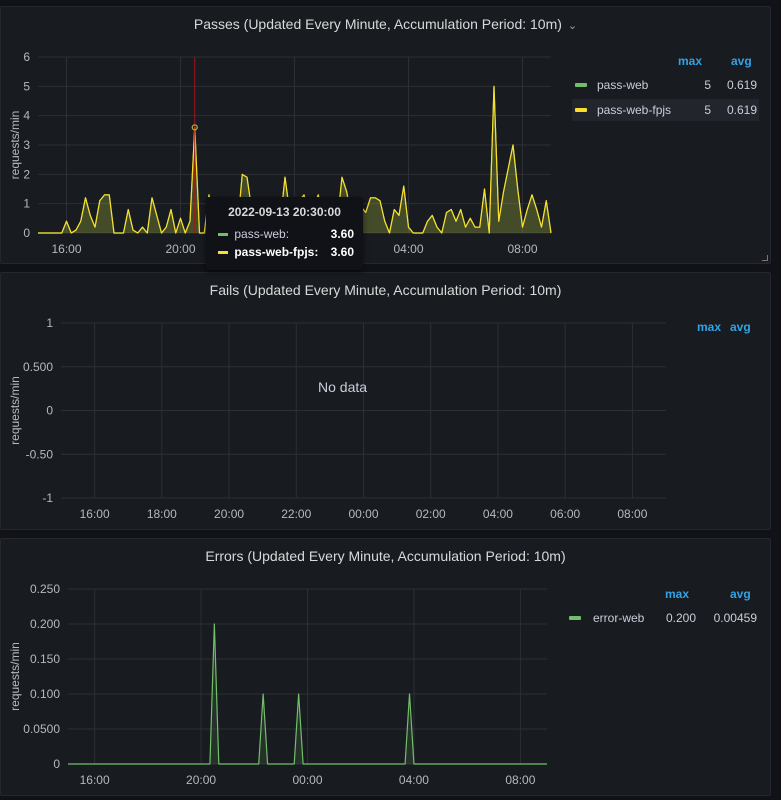 The height and width of the screenshot is (800, 781). I want to click on y-tick-label: 0.100, so click(45, 694).